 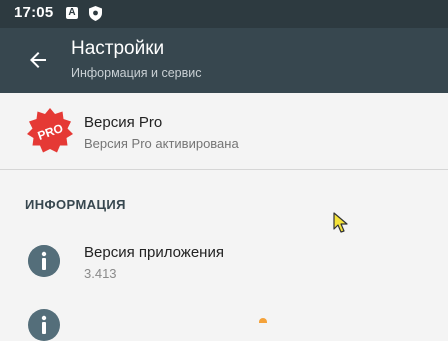 I want to click on arrow-back-icon, so click(x=38, y=60).